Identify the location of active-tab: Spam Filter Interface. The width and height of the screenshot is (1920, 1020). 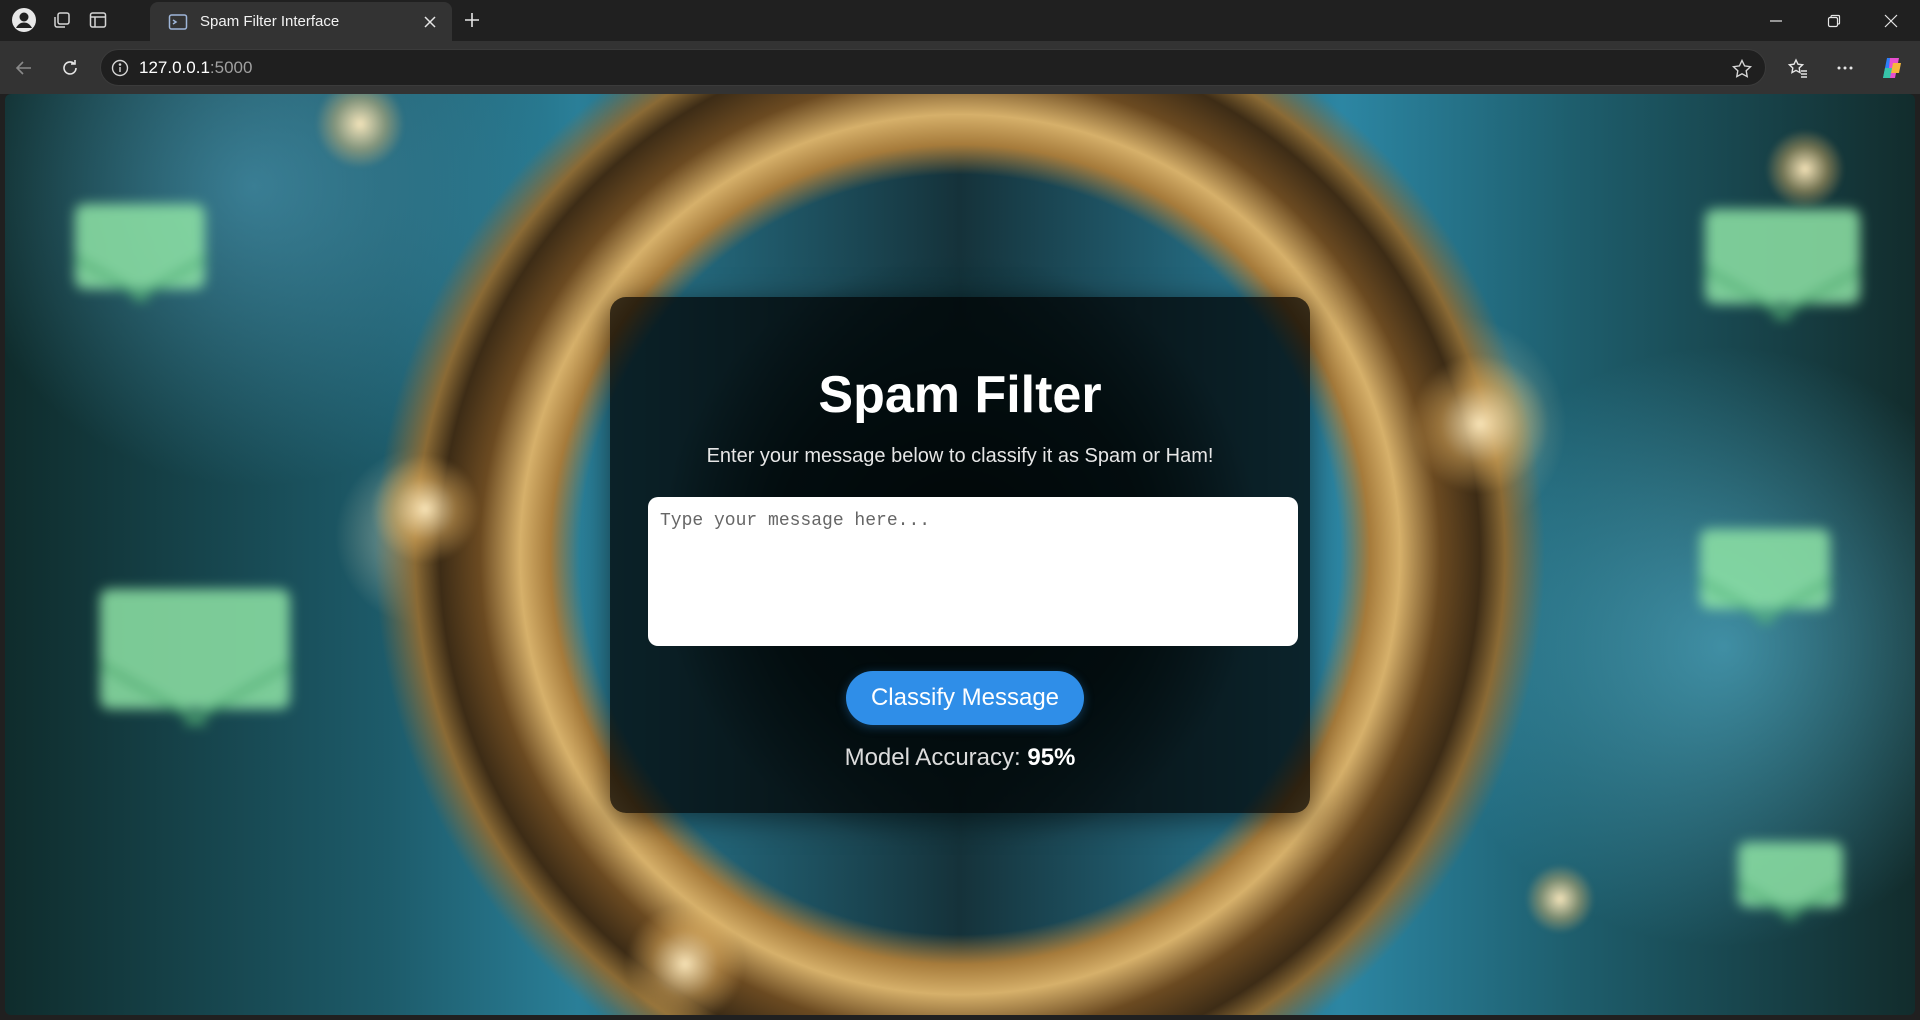
(301, 21).